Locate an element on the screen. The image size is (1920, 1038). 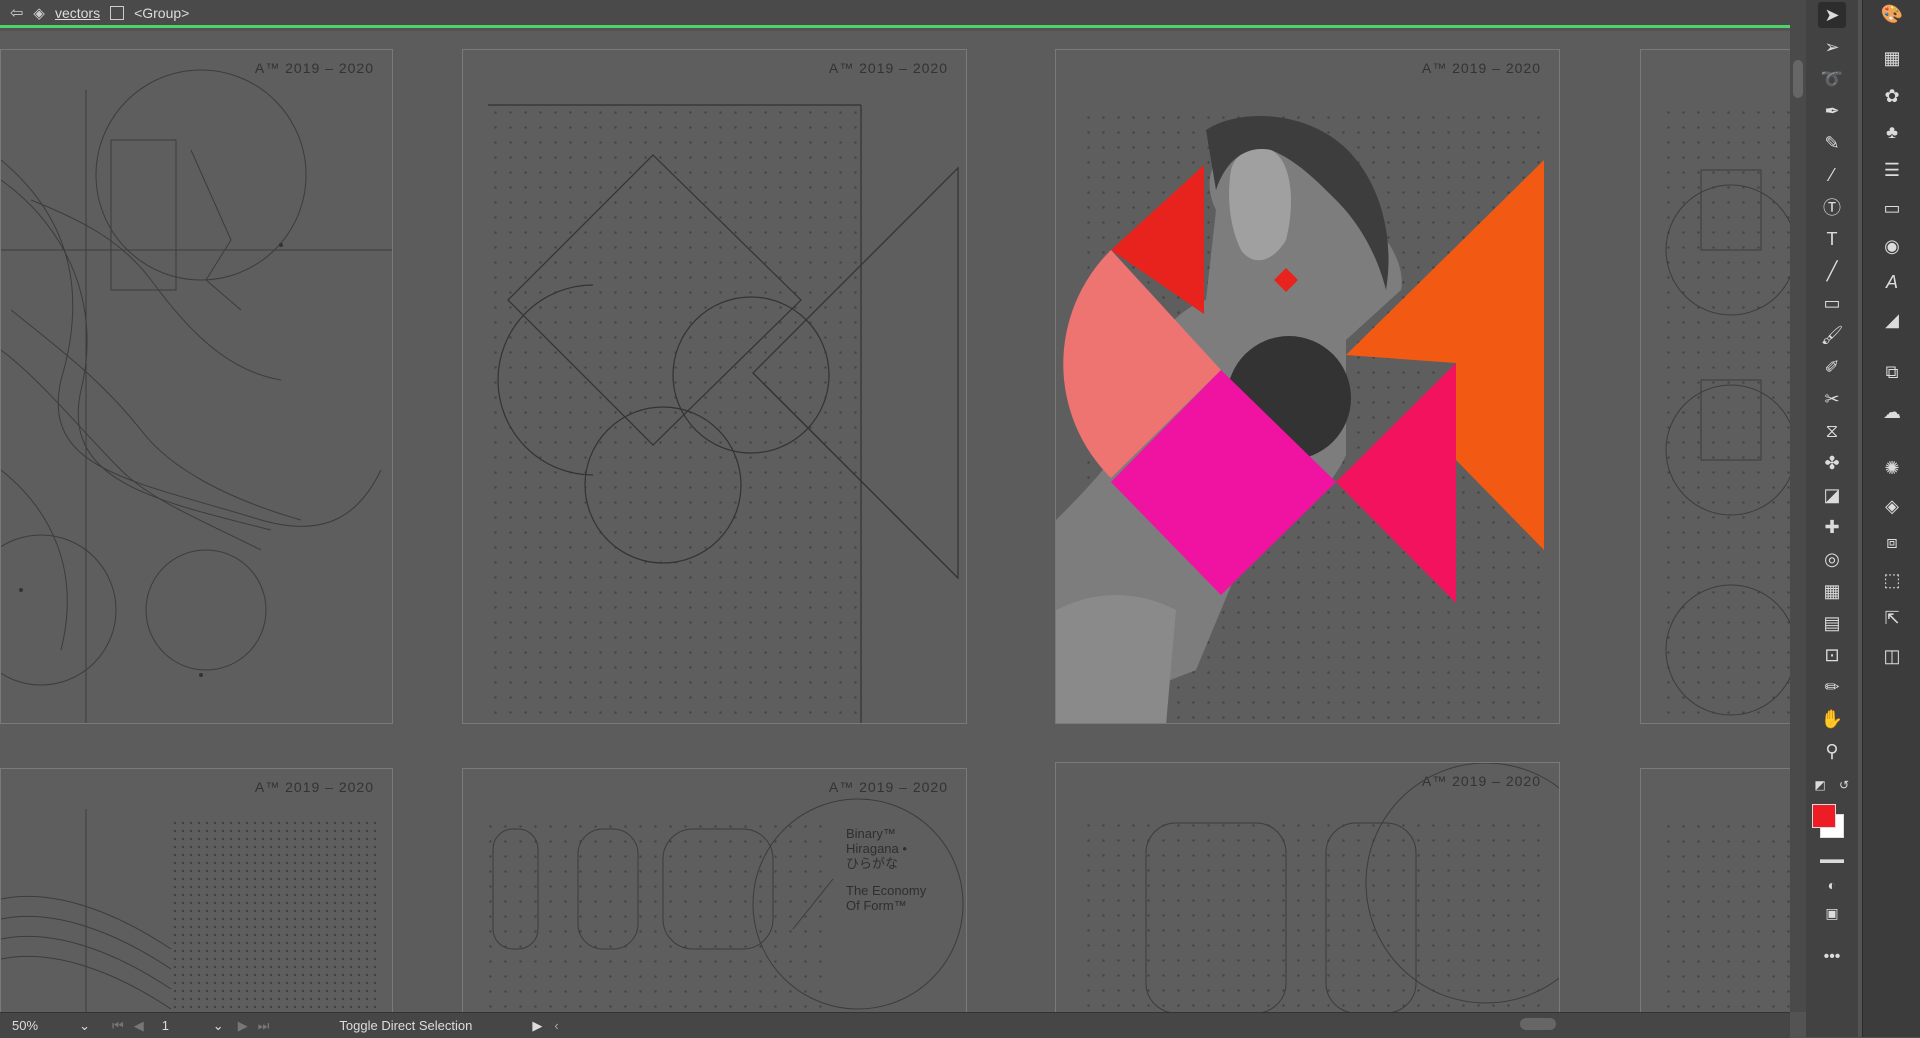
artboard-7: A™ 2019 – 2020 is located at coordinates (1307, 887).